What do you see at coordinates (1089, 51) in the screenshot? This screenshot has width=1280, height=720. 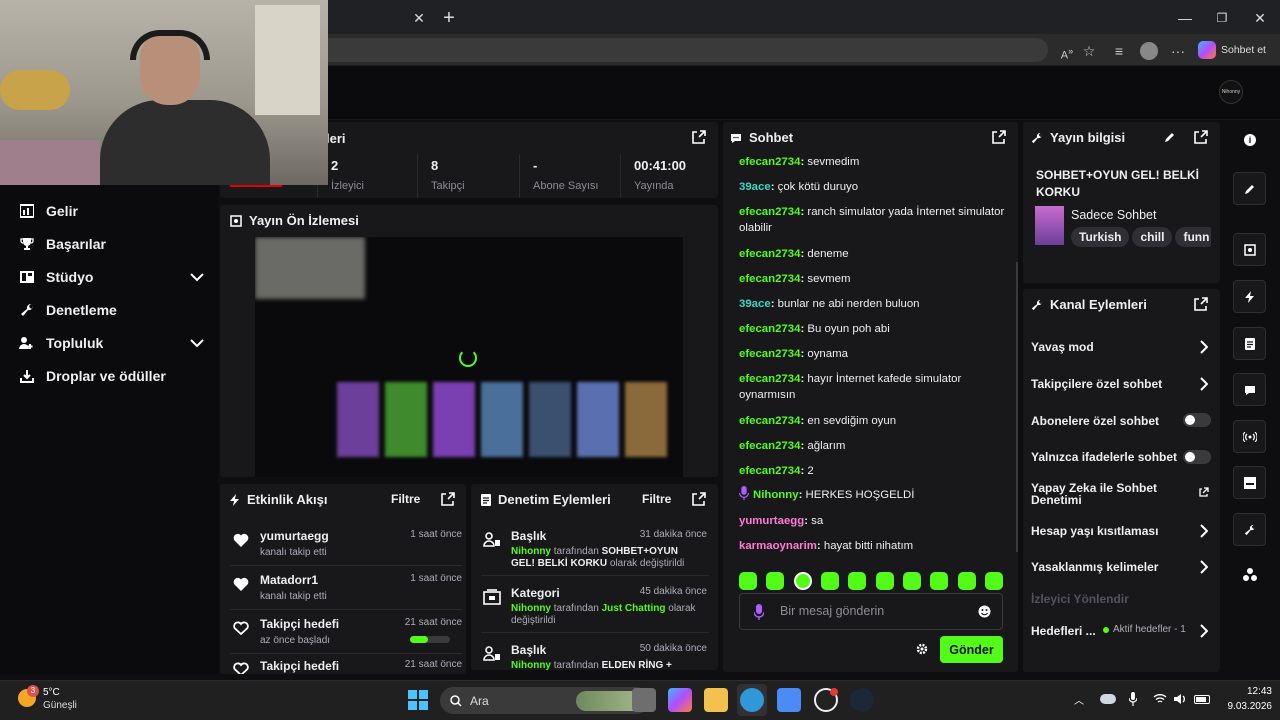 I see `favorite-star-icon: ☆` at bounding box center [1089, 51].